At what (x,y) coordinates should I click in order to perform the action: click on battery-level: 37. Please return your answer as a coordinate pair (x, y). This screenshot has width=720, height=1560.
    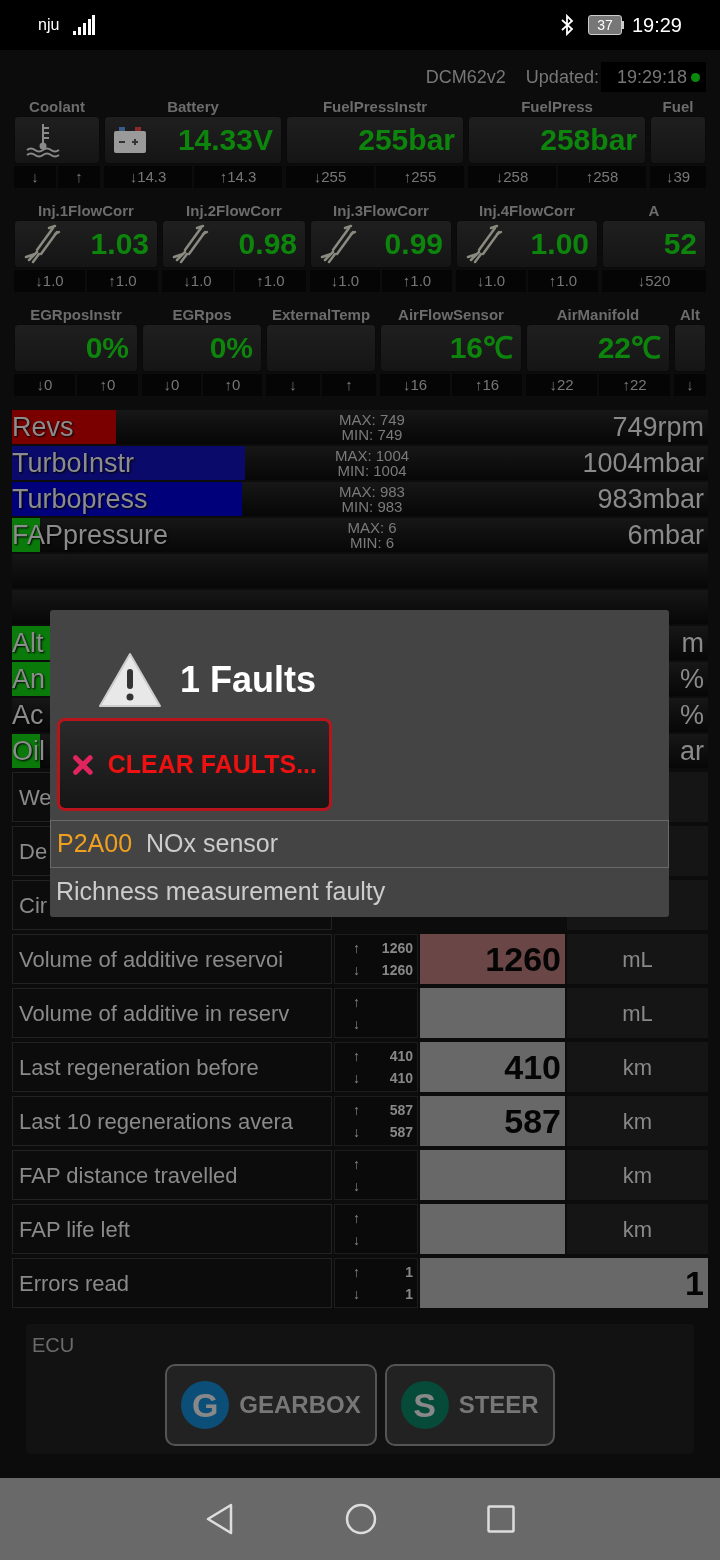
    Looking at the image, I should click on (605, 25).